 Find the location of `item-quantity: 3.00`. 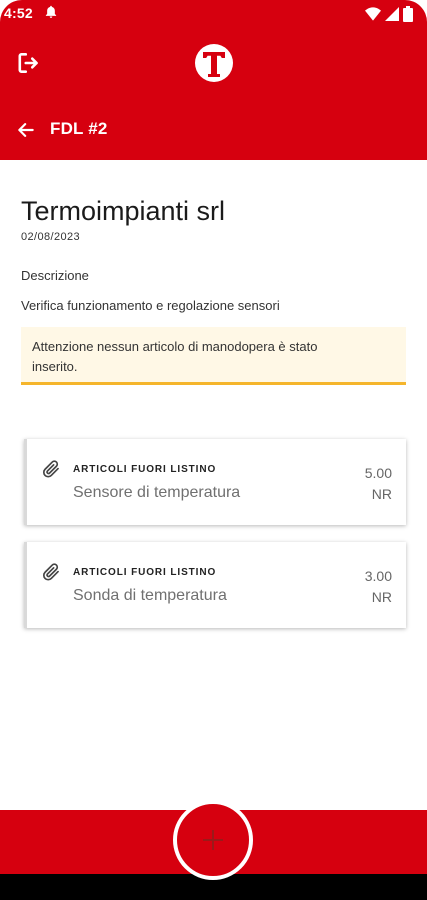

item-quantity: 3.00 is located at coordinates (378, 576).